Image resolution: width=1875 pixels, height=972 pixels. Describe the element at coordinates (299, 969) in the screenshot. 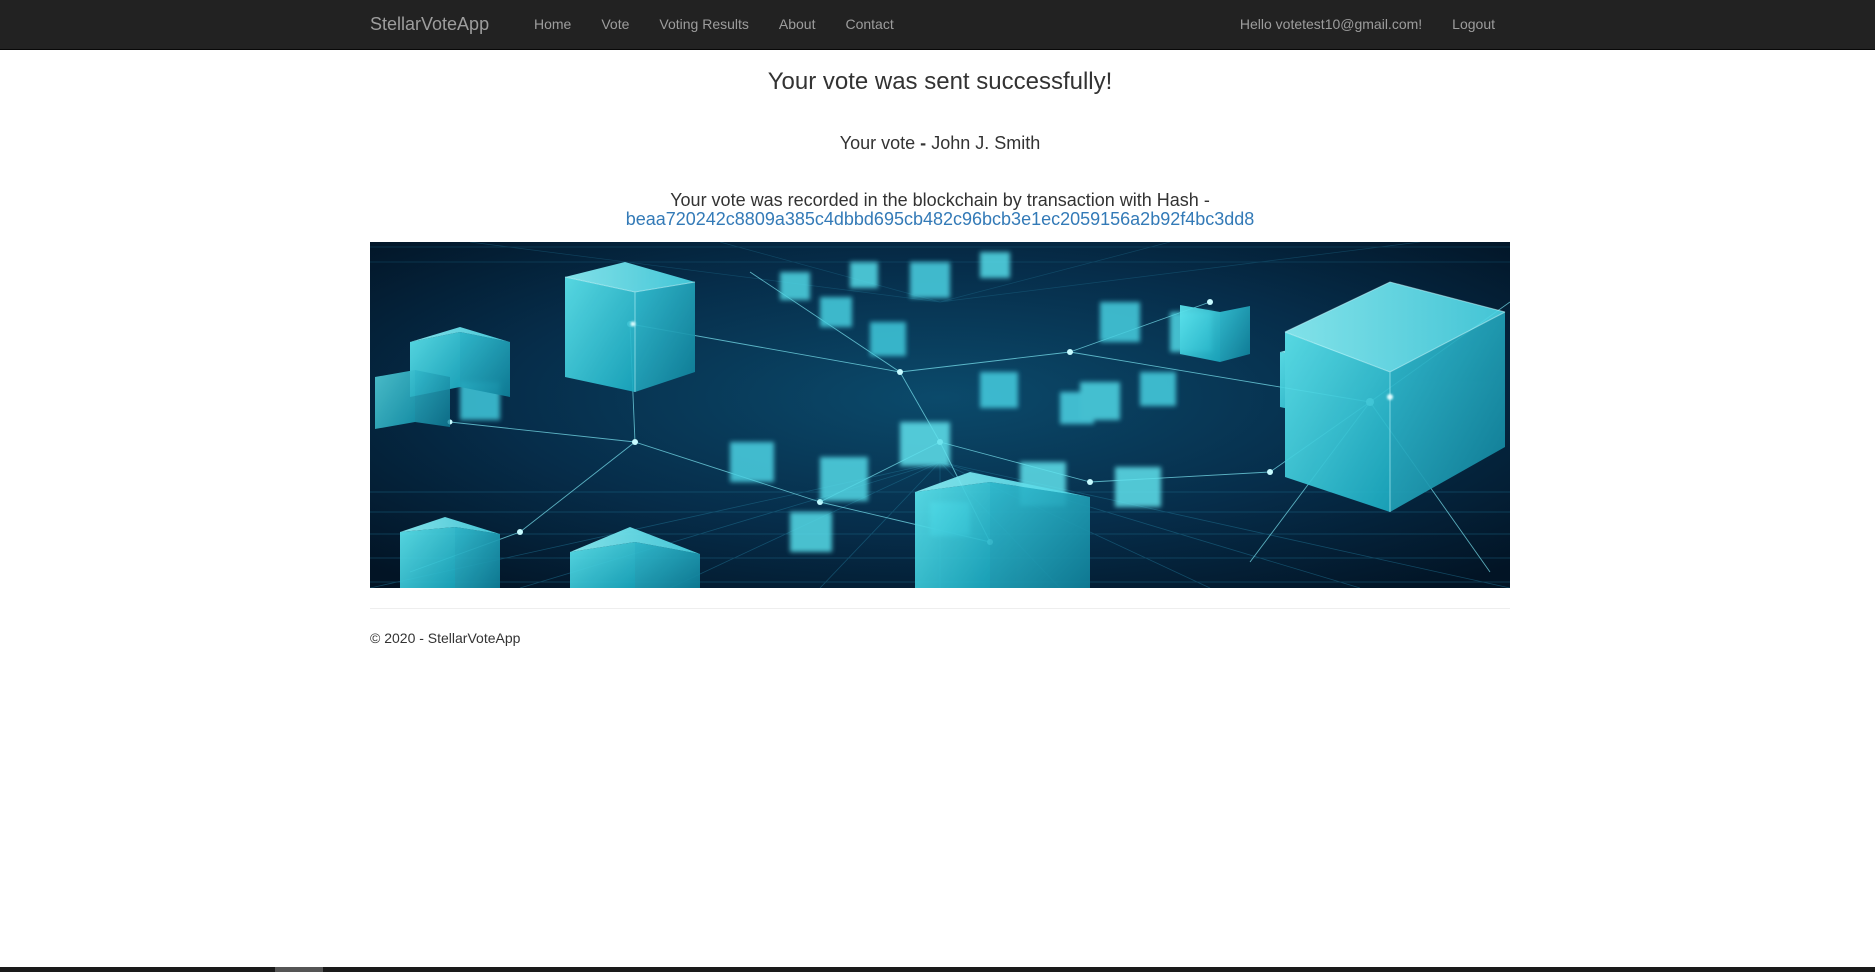

I see `scrollbar-thumb` at that location.